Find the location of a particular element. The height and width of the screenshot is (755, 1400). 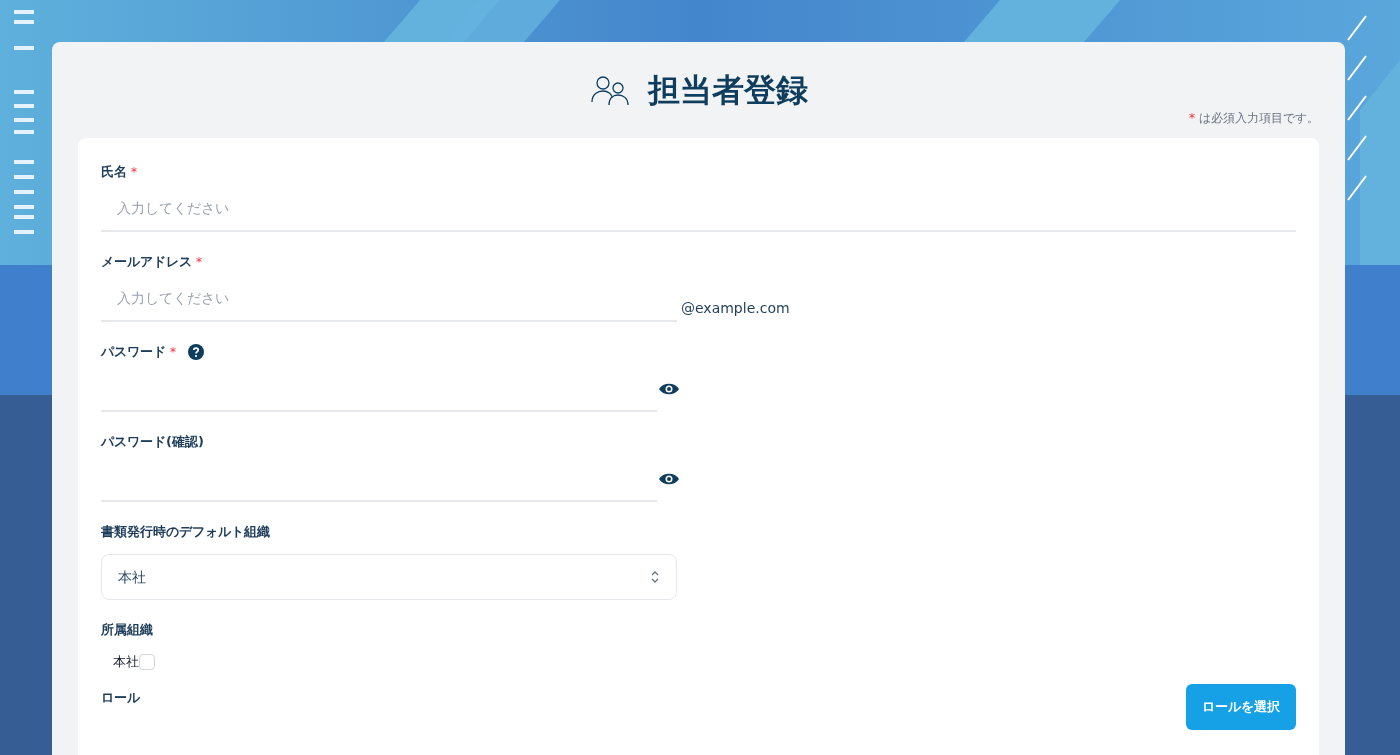

field-label: ロール is located at coordinates (120, 697).